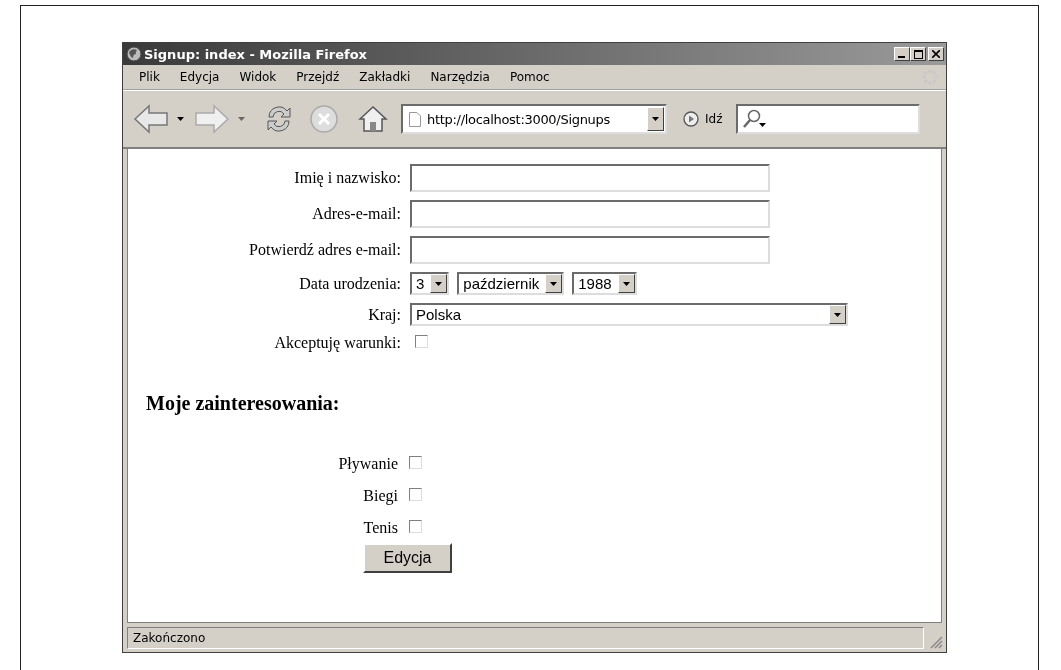  What do you see at coordinates (373, 119) in the screenshot?
I see `home-button` at bounding box center [373, 119].